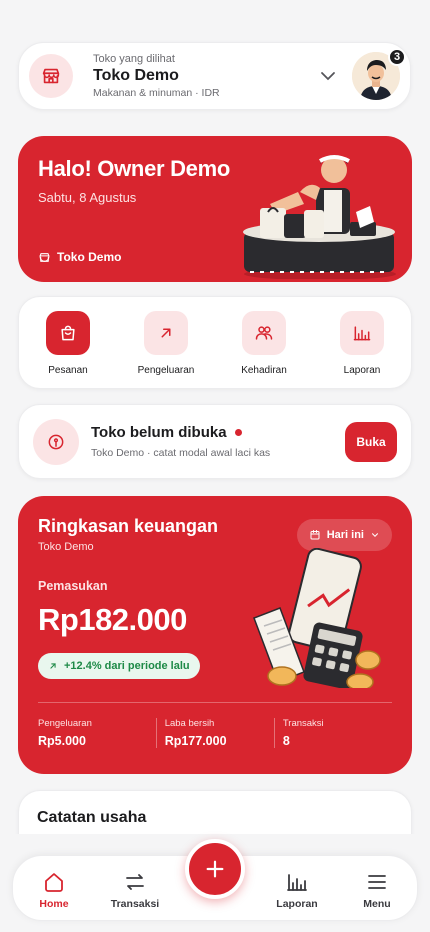 The width and height of the screenshot is (430, 932). I want to click on growth-text: +12.4% dari periode lalu, so click(127, 666).